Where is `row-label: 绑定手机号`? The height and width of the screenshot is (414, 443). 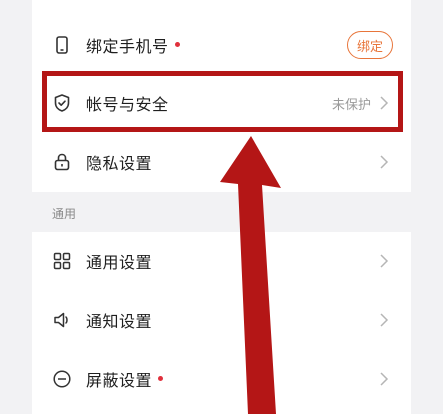
row-label: 绑定手机号 is located at coordinates (127, 46).